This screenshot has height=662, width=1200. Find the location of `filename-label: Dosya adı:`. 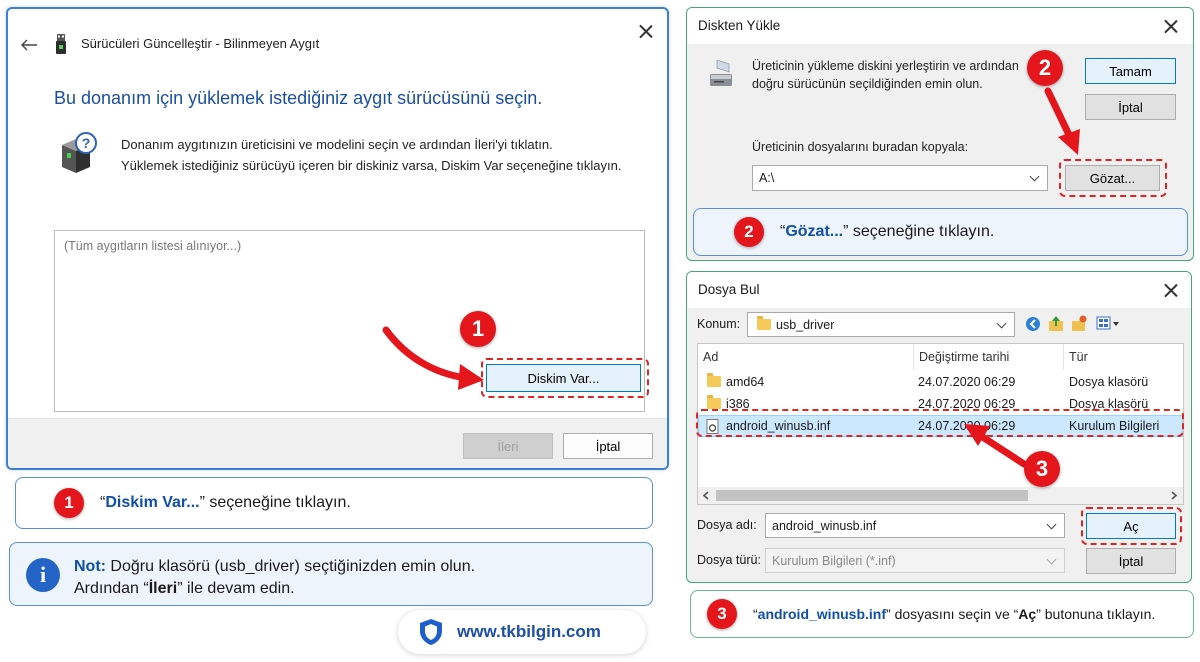

filename-label: Dosya adı: is located at coordinates (727, 525).